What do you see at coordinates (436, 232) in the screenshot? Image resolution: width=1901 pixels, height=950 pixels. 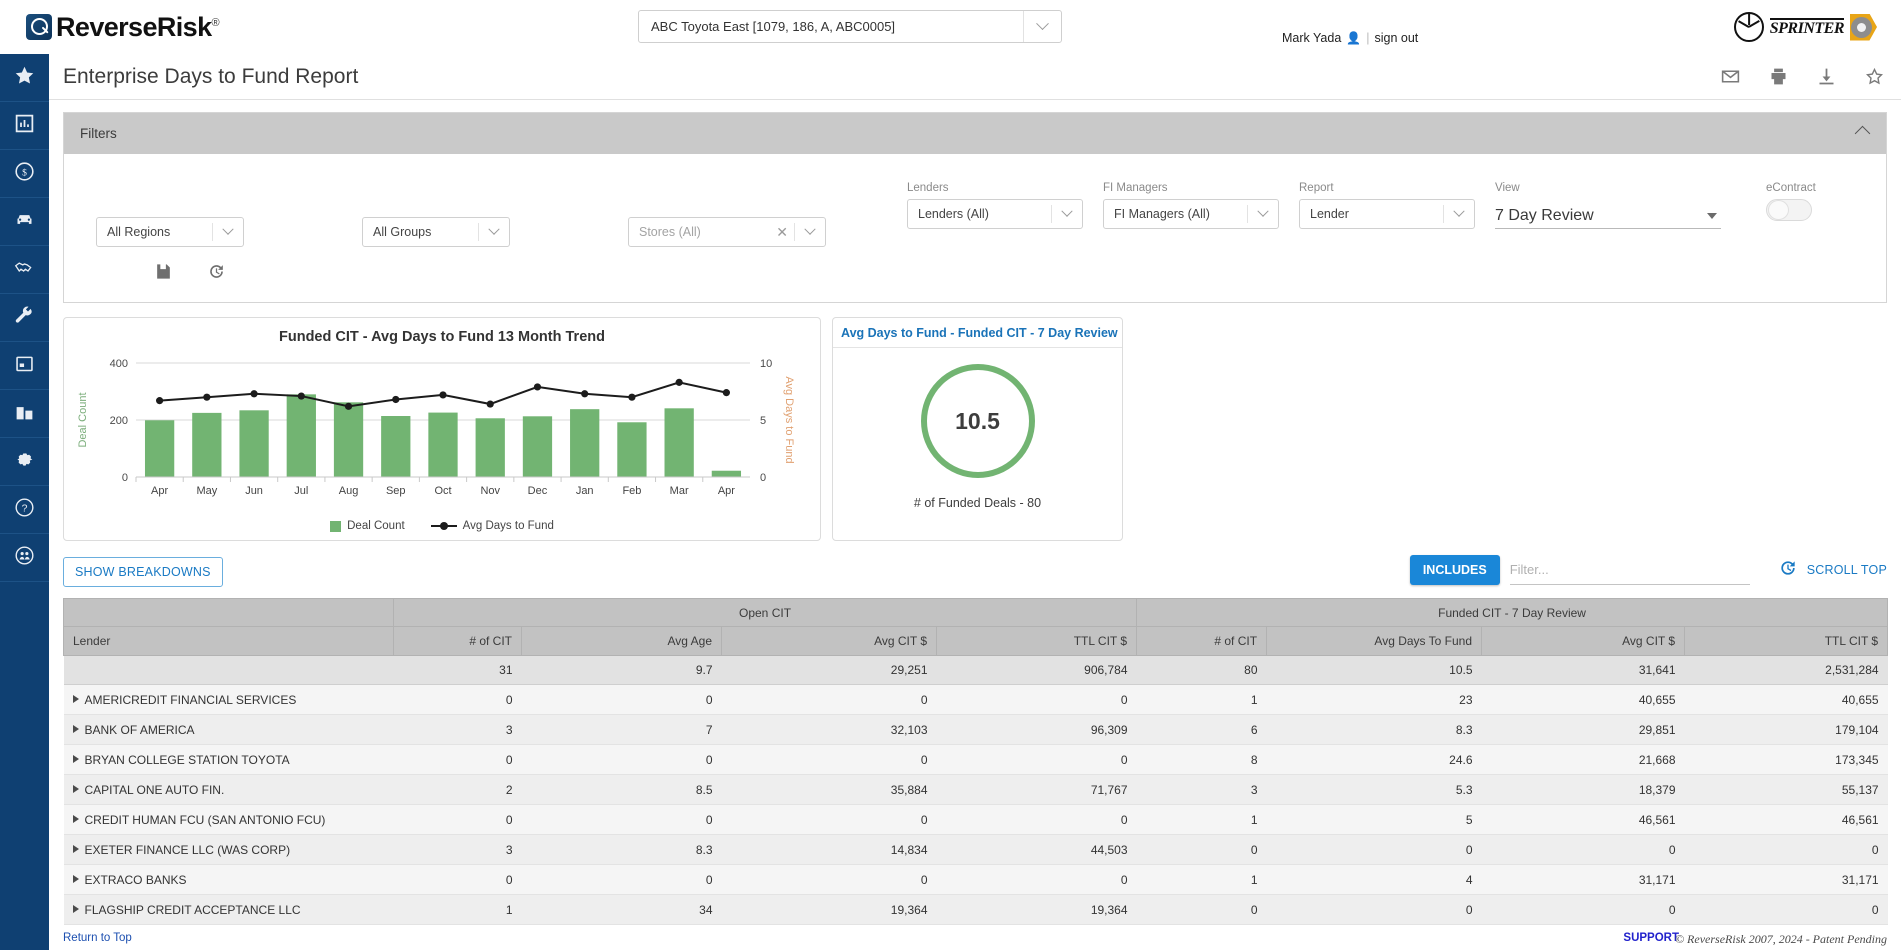 I see `all-groups-select: All Groups` at bounding box center [436, 232].